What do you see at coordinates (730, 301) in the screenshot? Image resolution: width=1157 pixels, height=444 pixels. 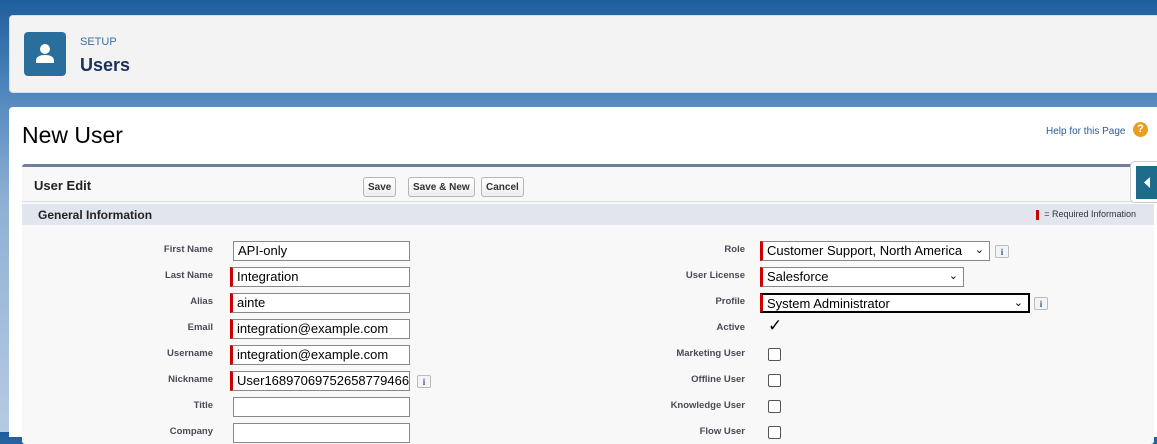 I see `profile-label: Profile` at bounding box center [730, 301].